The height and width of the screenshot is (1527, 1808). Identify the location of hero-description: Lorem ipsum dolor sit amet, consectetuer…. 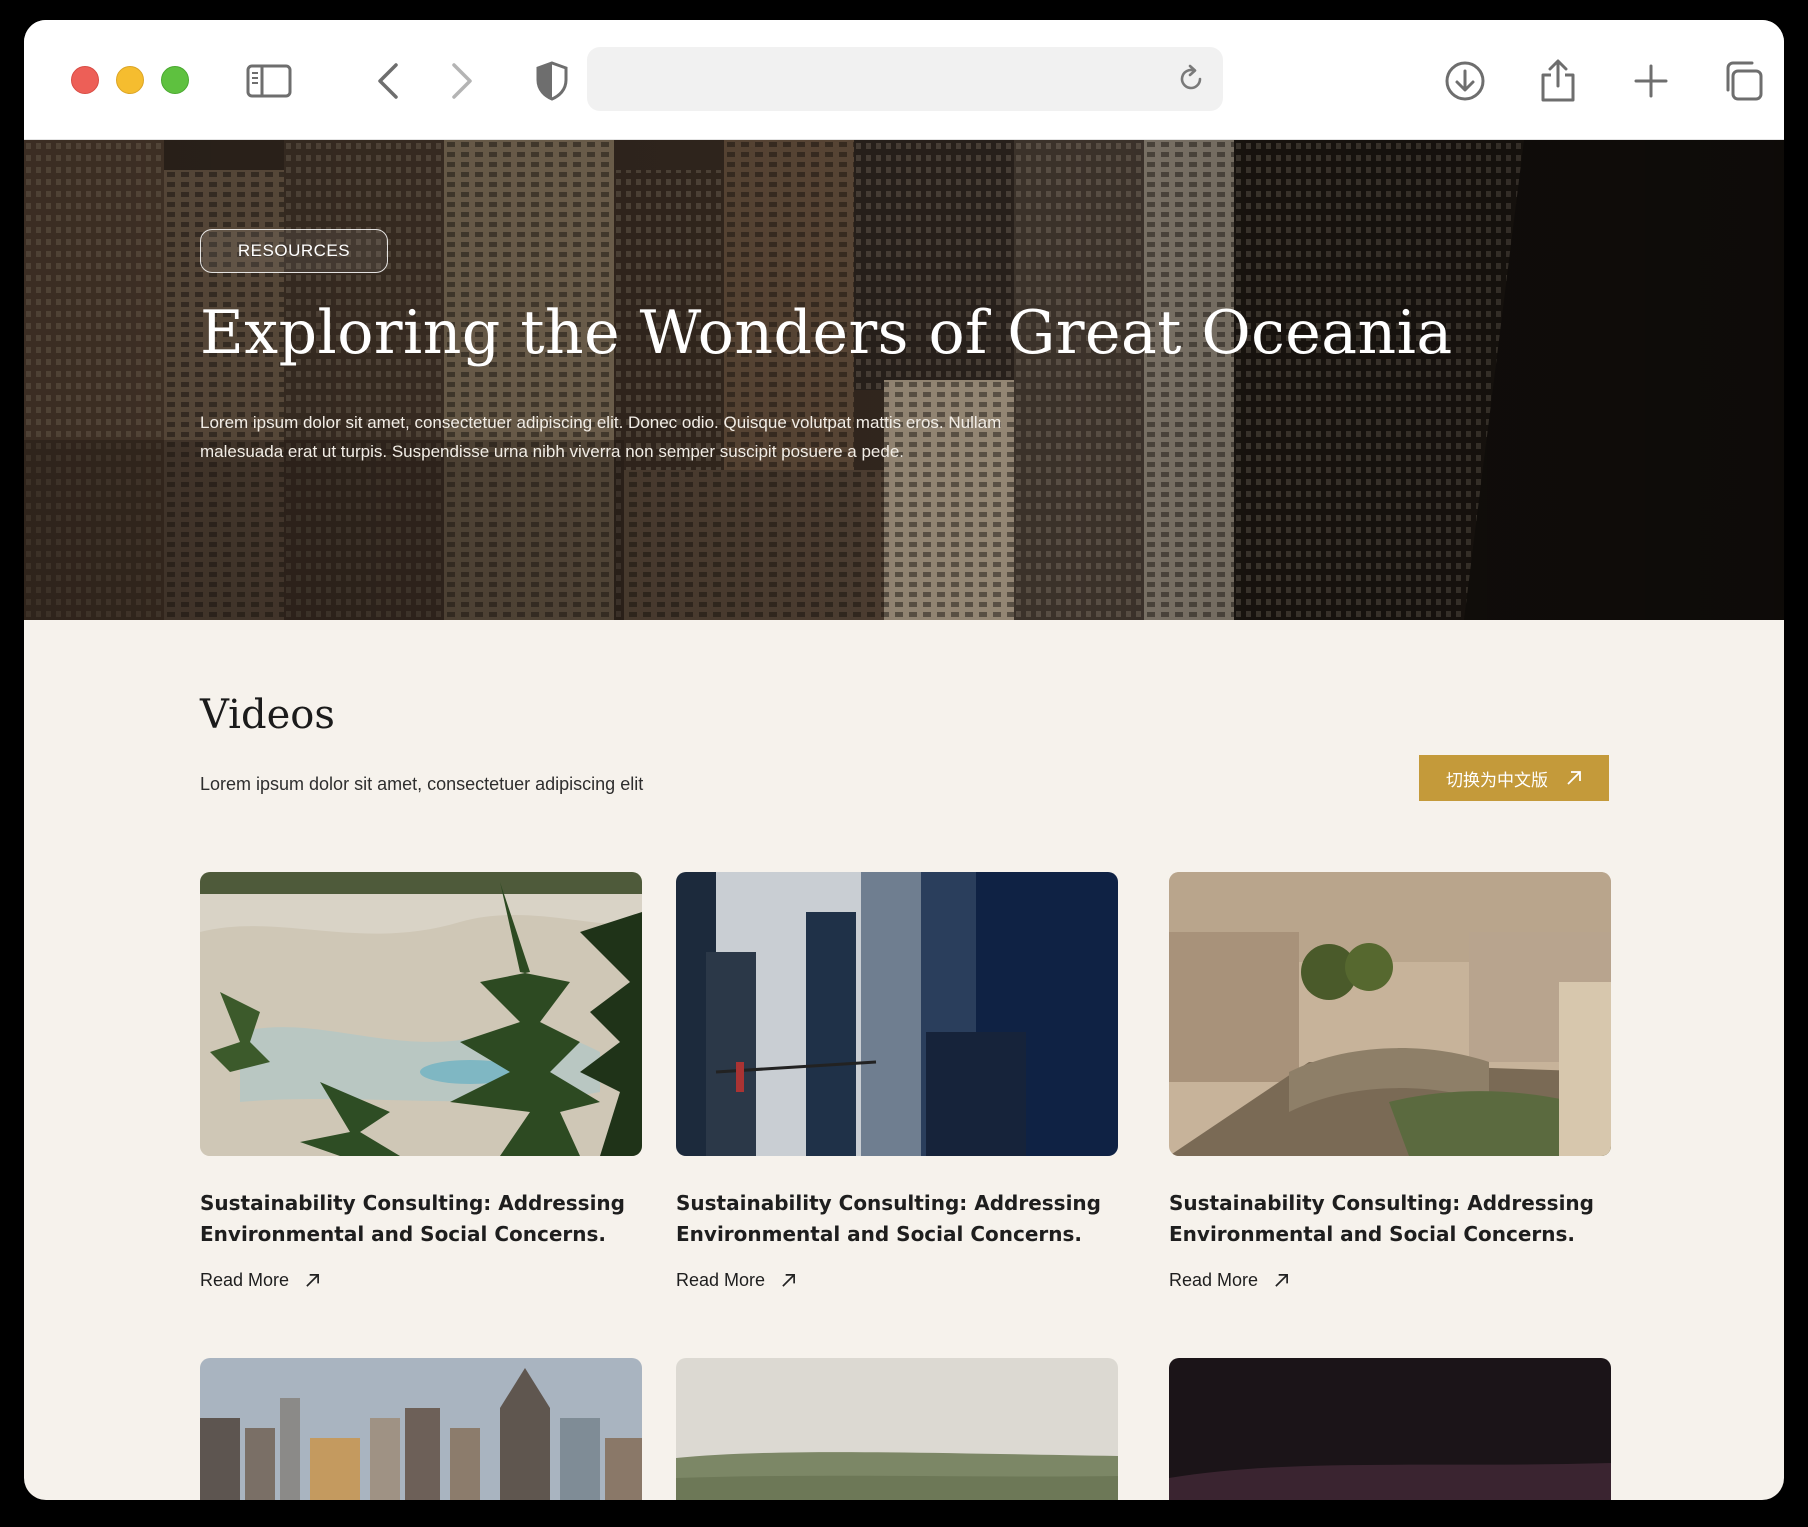
(601, 437).